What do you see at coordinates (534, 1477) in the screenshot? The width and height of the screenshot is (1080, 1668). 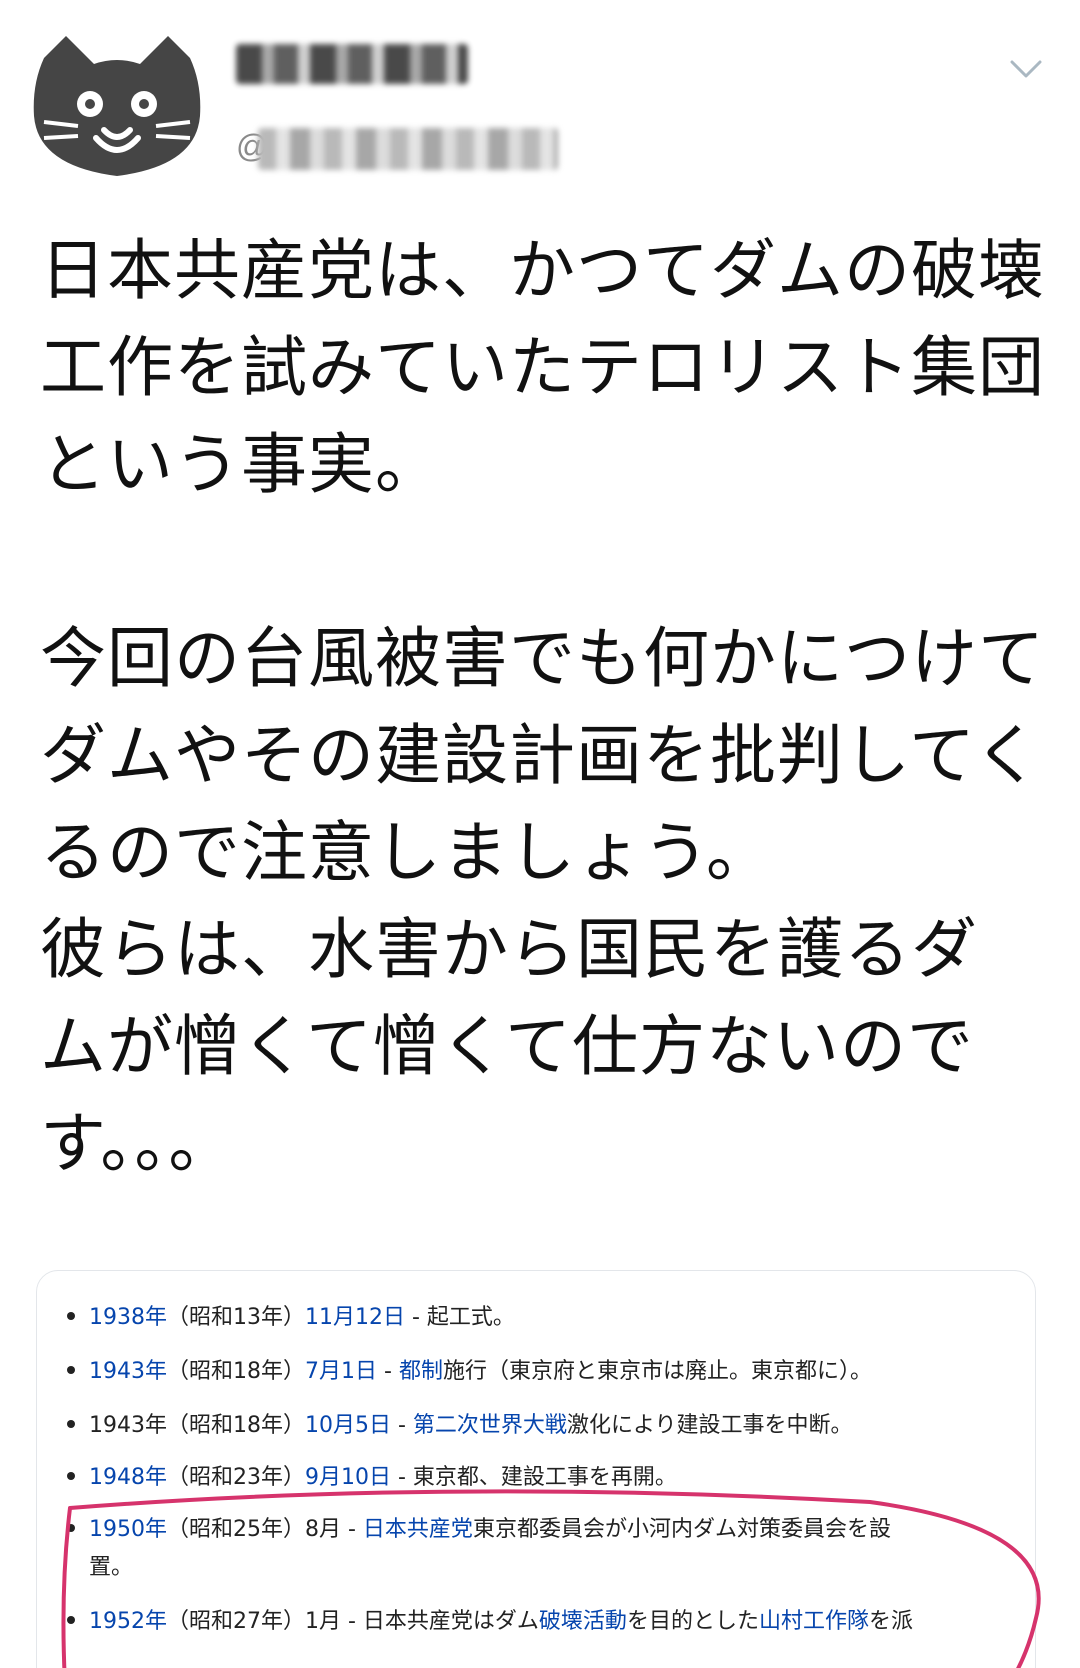 I see `row-text: - 東京都、建設工事を再開。` at bounding box center [534, 1477].